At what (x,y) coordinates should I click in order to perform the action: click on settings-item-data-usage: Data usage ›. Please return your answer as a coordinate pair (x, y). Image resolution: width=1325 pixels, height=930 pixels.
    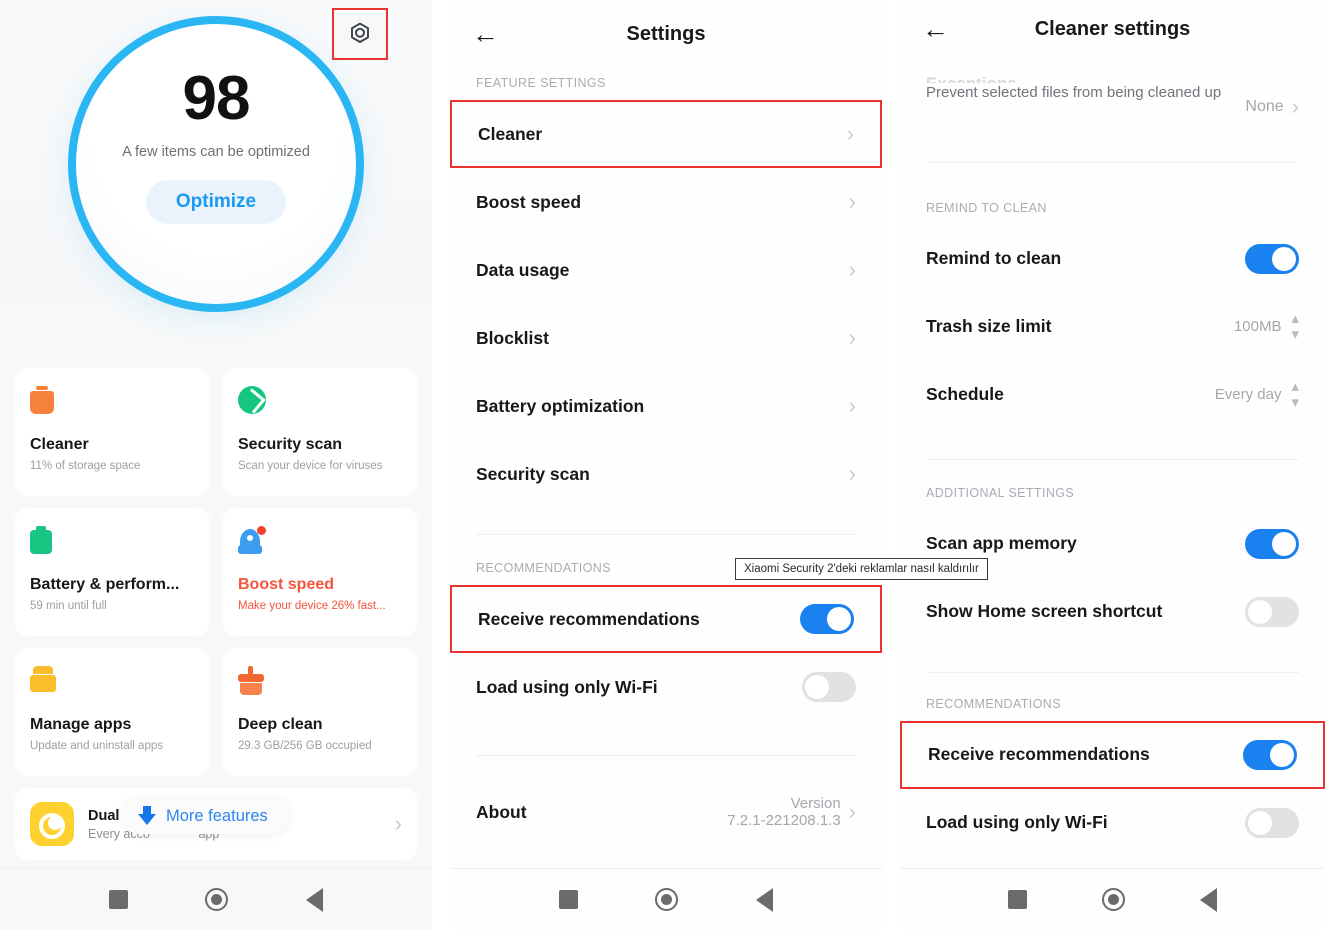
    Looking at the image, I should click on (666, 270).